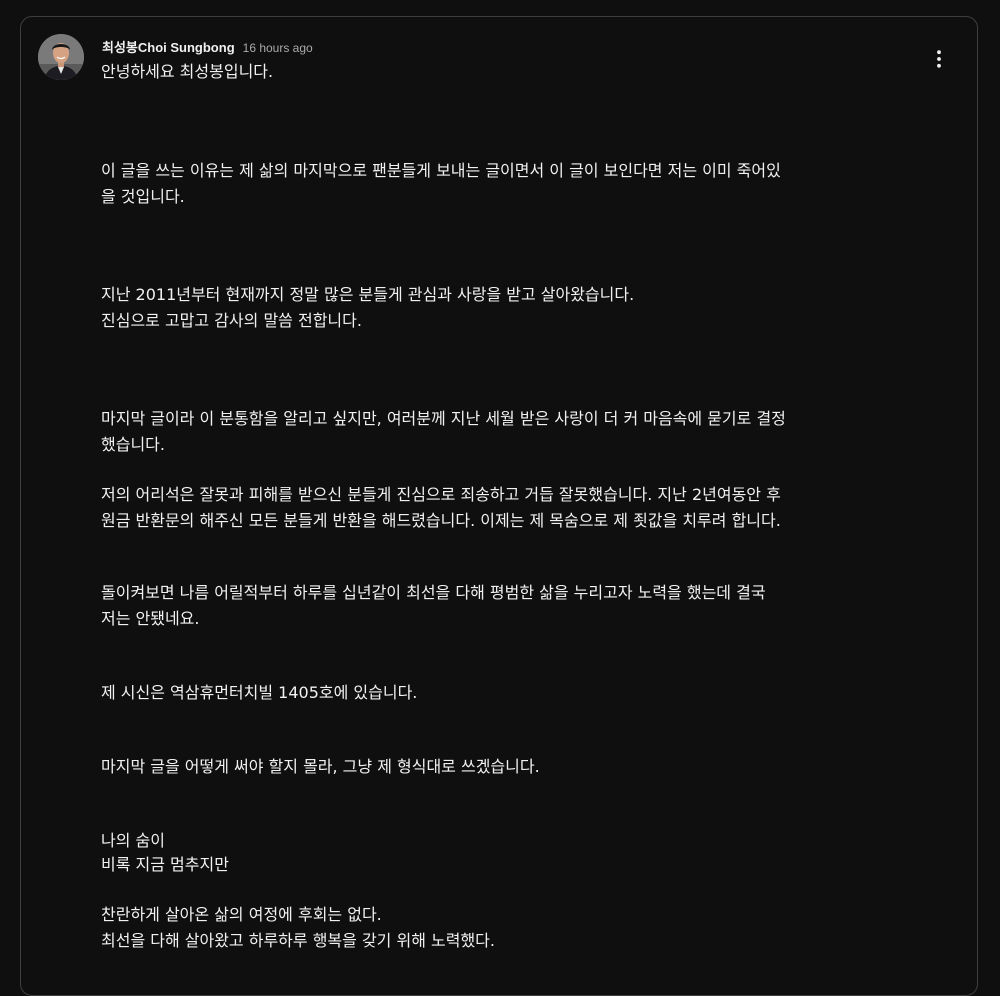  Describe the element at coordinates (278, 48) in the screenshot. I see `comment-timestamp: 16 hours ago` at that location.